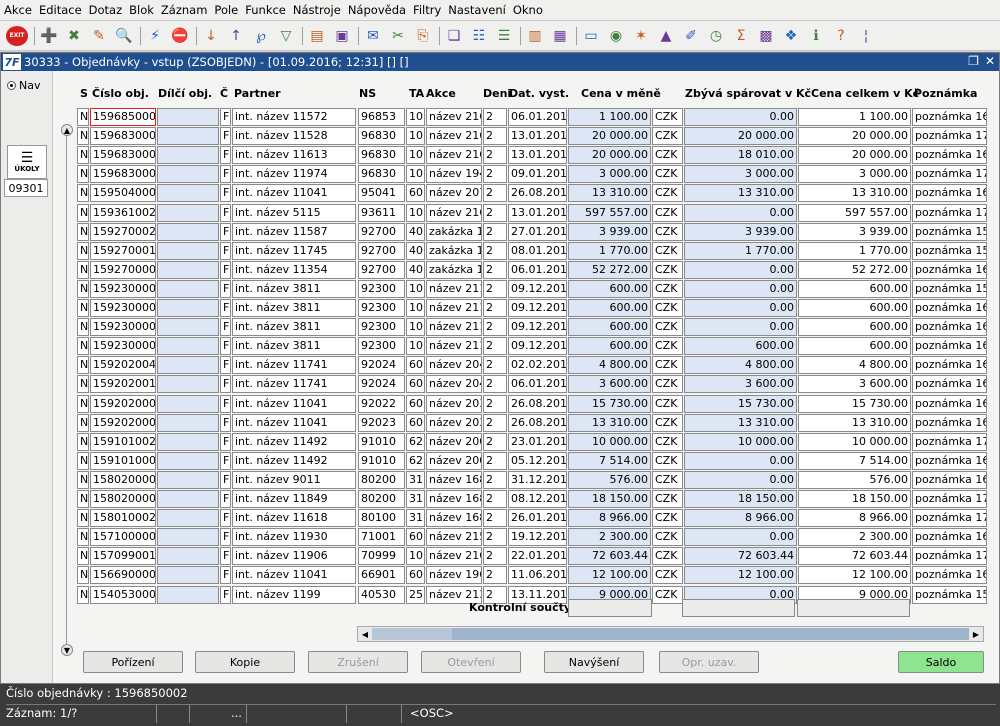  I want to click on cell-ta: 31, so click(415, 499).